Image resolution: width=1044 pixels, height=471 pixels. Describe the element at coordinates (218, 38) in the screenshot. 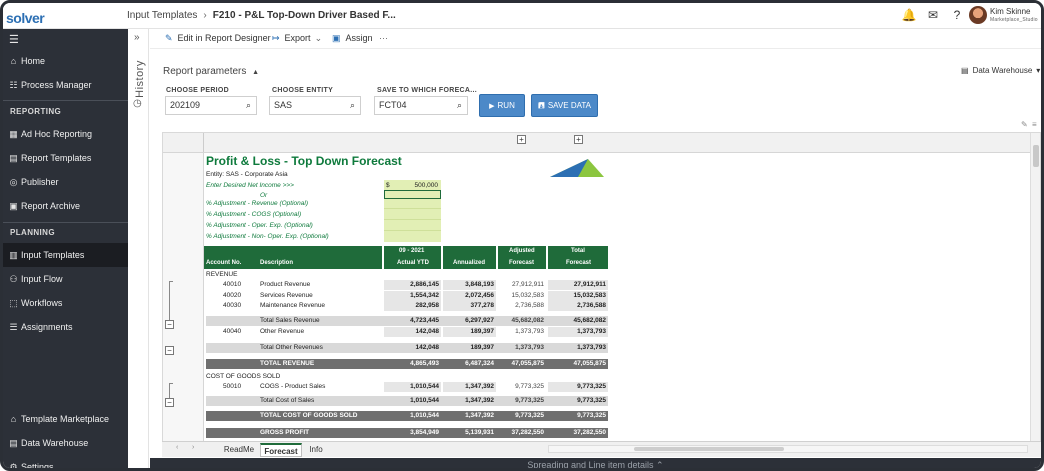

I see `edit-in-designer-button: ✎ Edit in Report Designer` at that location.